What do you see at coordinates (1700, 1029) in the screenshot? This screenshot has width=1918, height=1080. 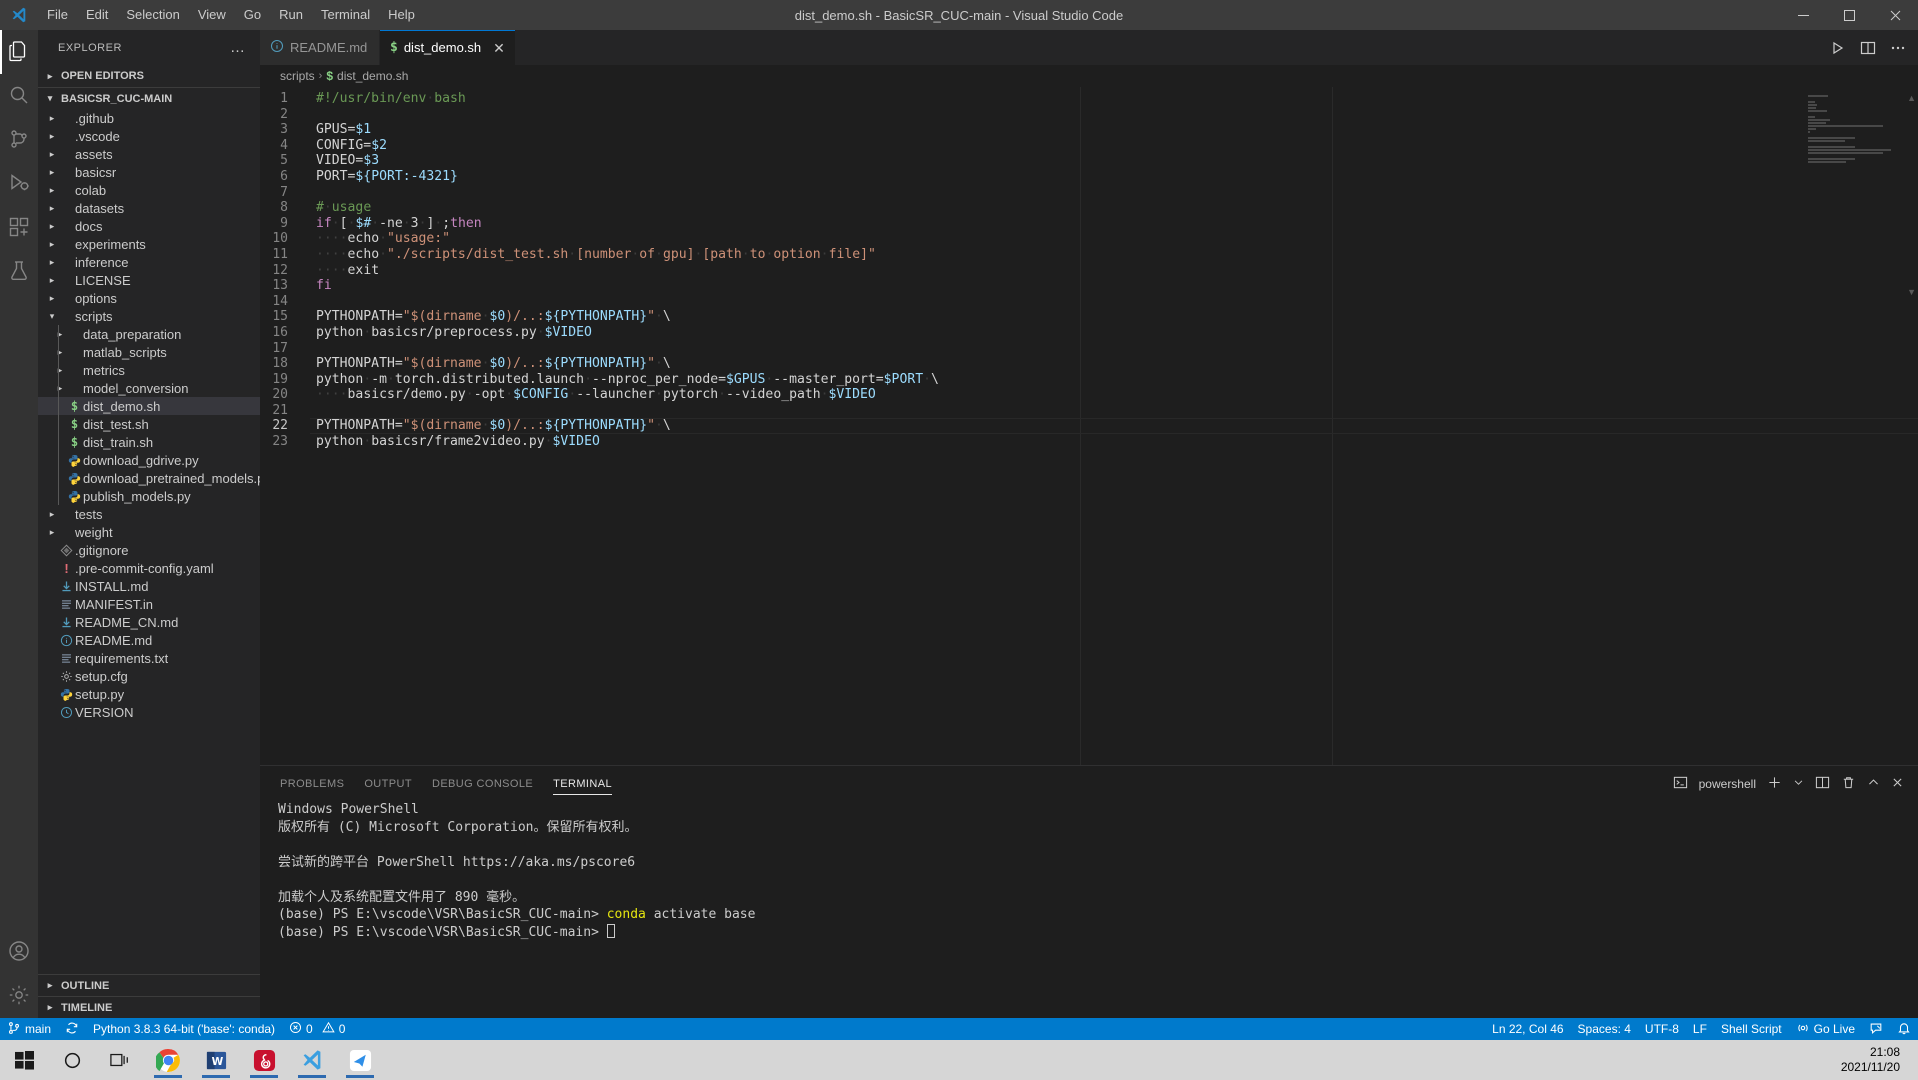 I see `status-eol: LF` at bounding box center [1700, 1029].